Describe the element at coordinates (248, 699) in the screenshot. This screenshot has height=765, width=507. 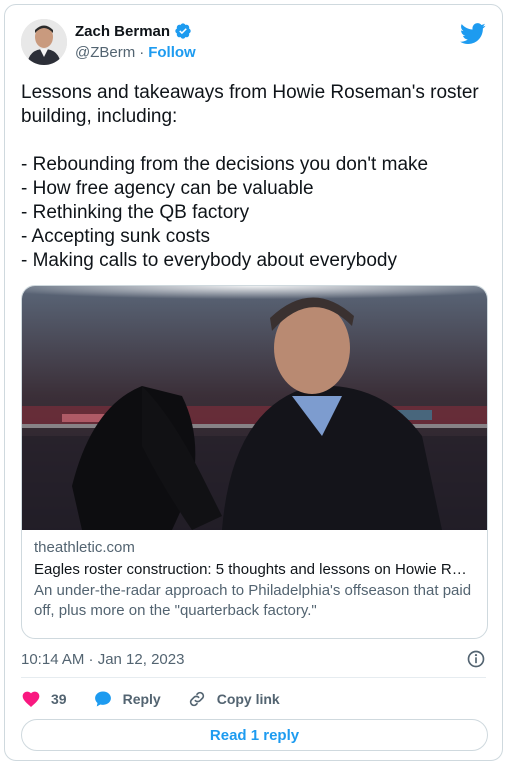
I see `copy-link-label: Copy link` at that location.